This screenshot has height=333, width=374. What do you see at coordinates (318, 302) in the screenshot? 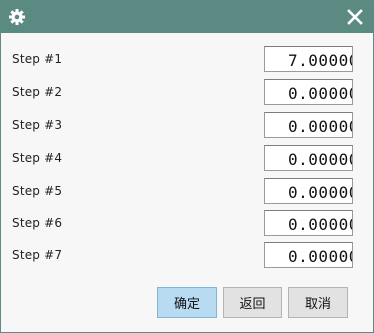
I see `cancel-button: 取消` at bounding box center [318, 302].